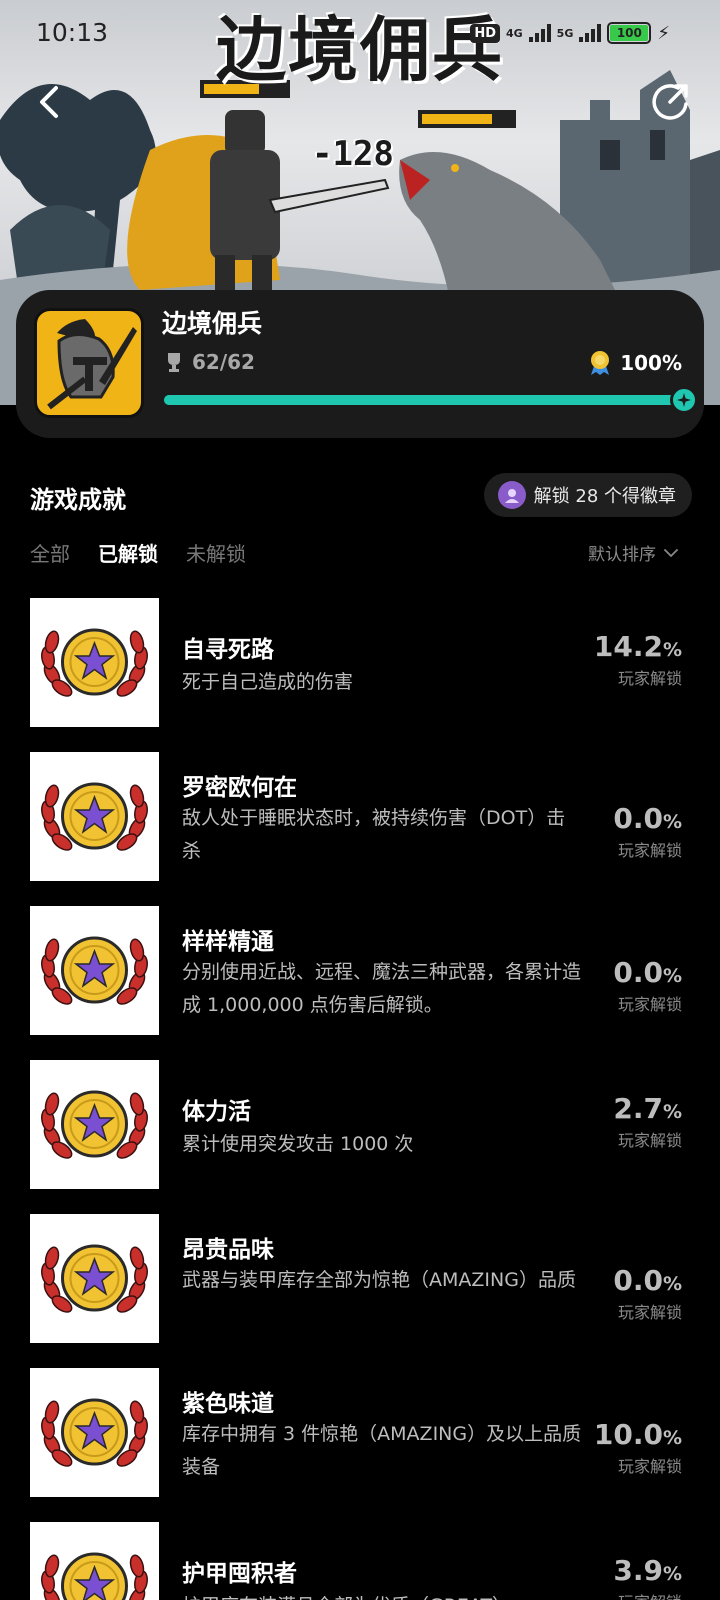 The height and width of the screenshot is (1600, 720). Describe the element at coordinates (638, 1570) in the screenshot. I see `unlock-rate-value: 3.9` at that location.